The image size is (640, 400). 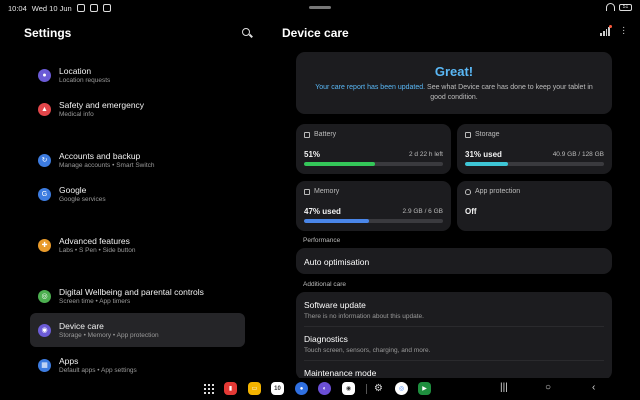 I want to click on settings-item-sub: Google services, so click(x=82, y=199).